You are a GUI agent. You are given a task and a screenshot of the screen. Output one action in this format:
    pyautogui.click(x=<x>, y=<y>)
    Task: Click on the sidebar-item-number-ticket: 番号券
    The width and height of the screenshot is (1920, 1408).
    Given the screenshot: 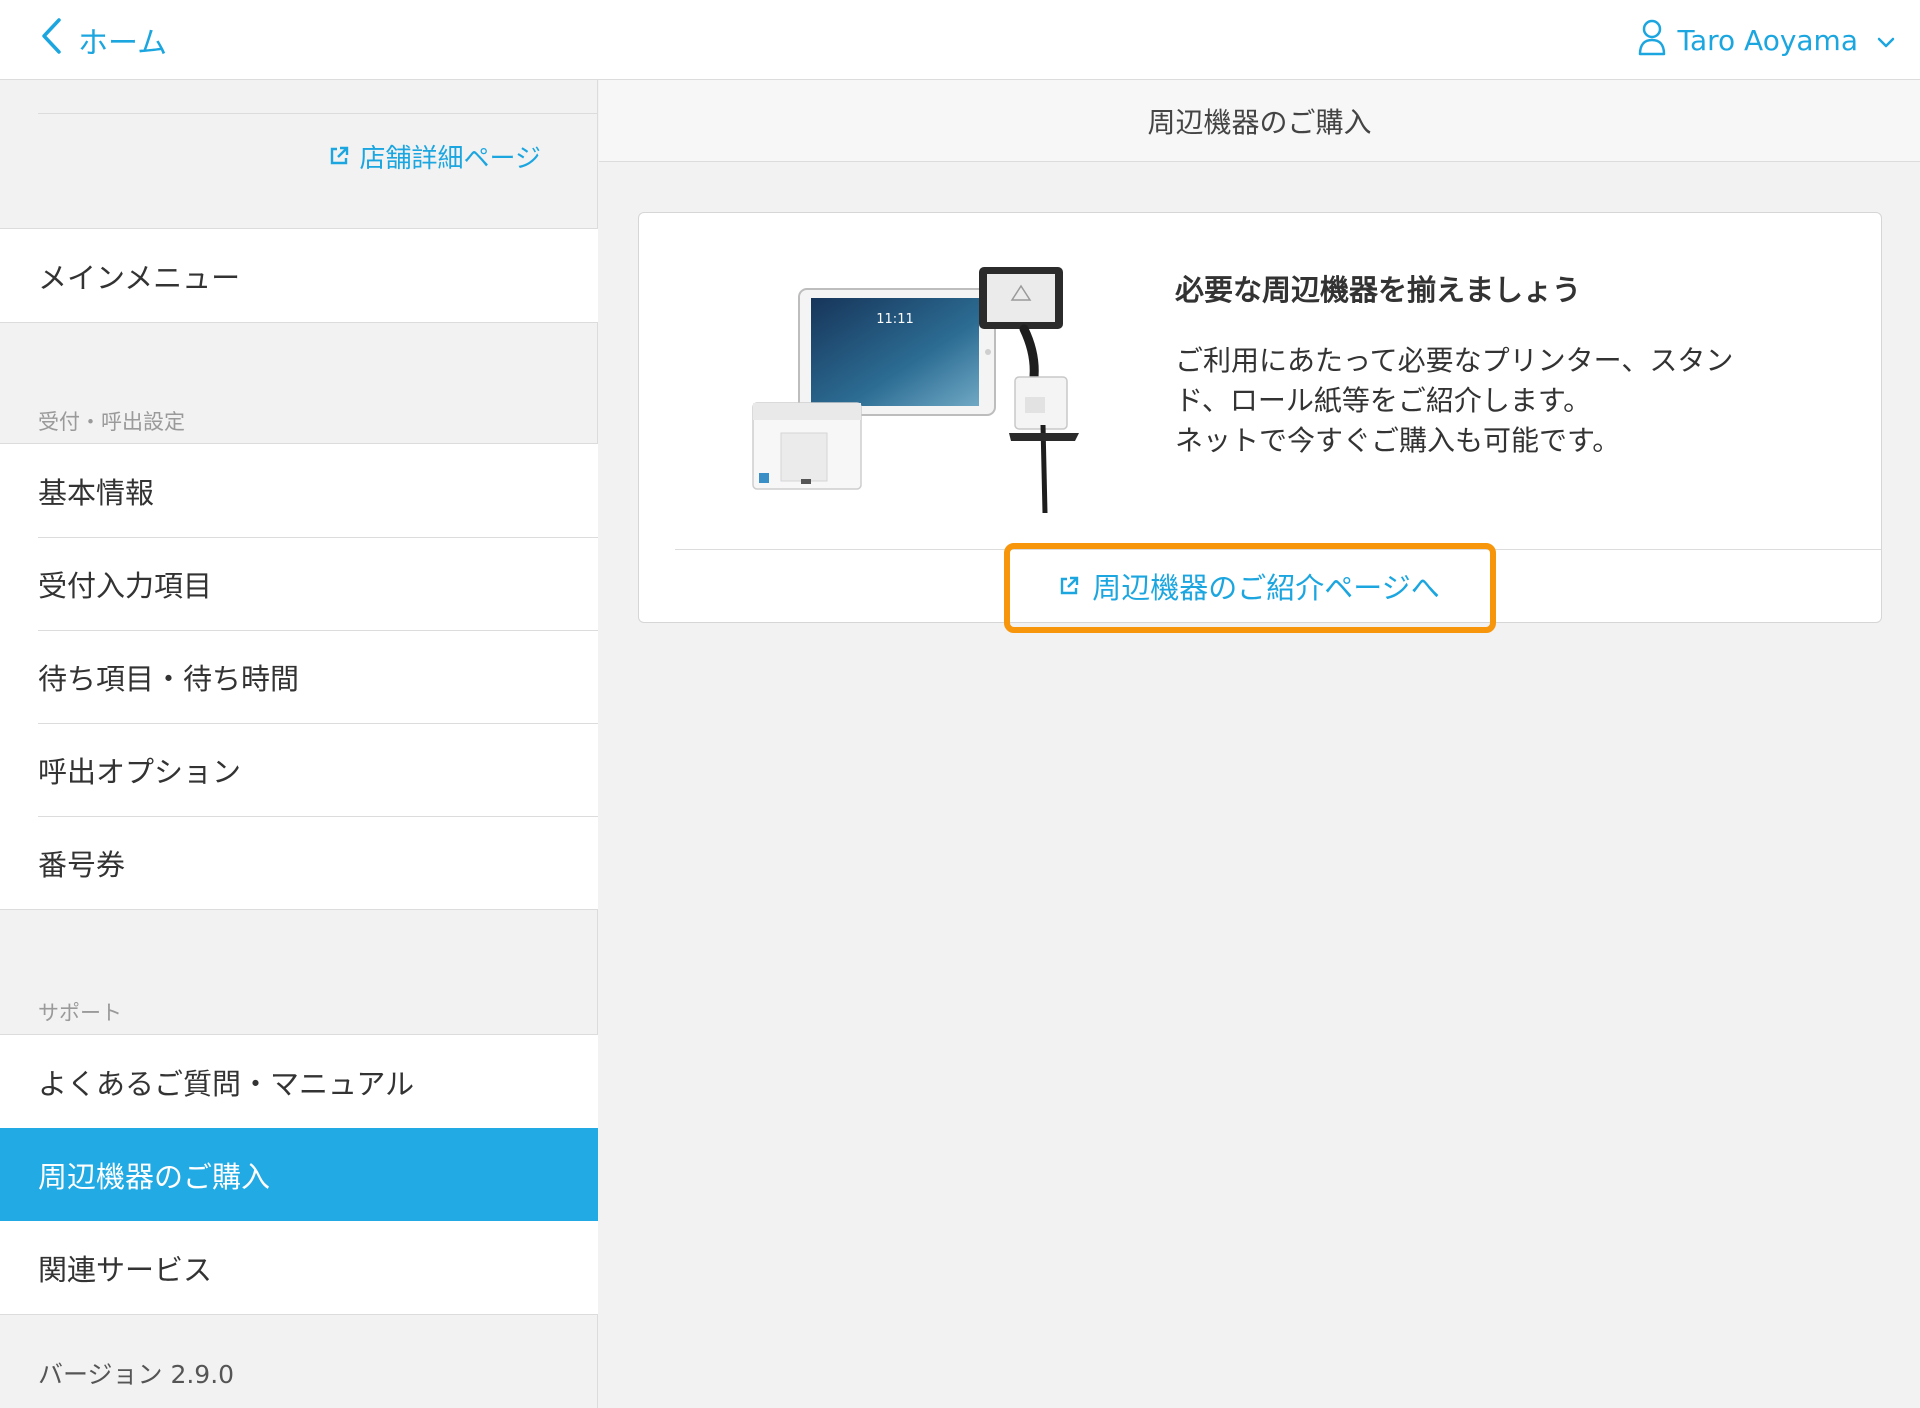 What is the action you would take?
    pyautogui.click(x=299, y=862)
    